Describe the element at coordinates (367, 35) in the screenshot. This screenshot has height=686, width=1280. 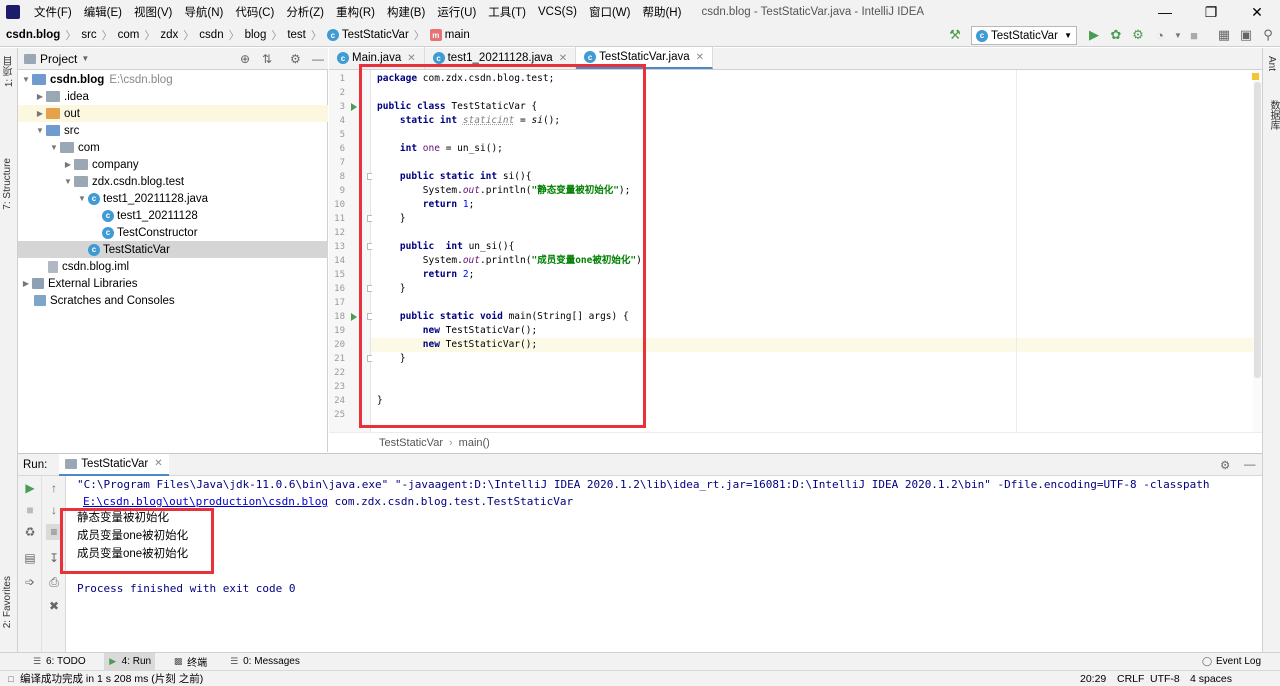
I see `breadcrumb-class: c TestStaticVar` at that location.